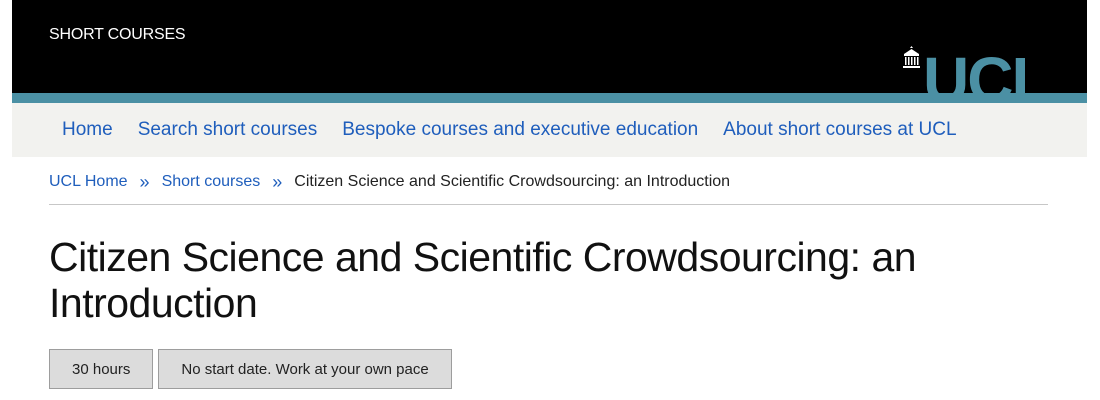 This screenshot has width=1100, height=400. I want to click on site-title: SHORT COURSES, so click(117, 35).